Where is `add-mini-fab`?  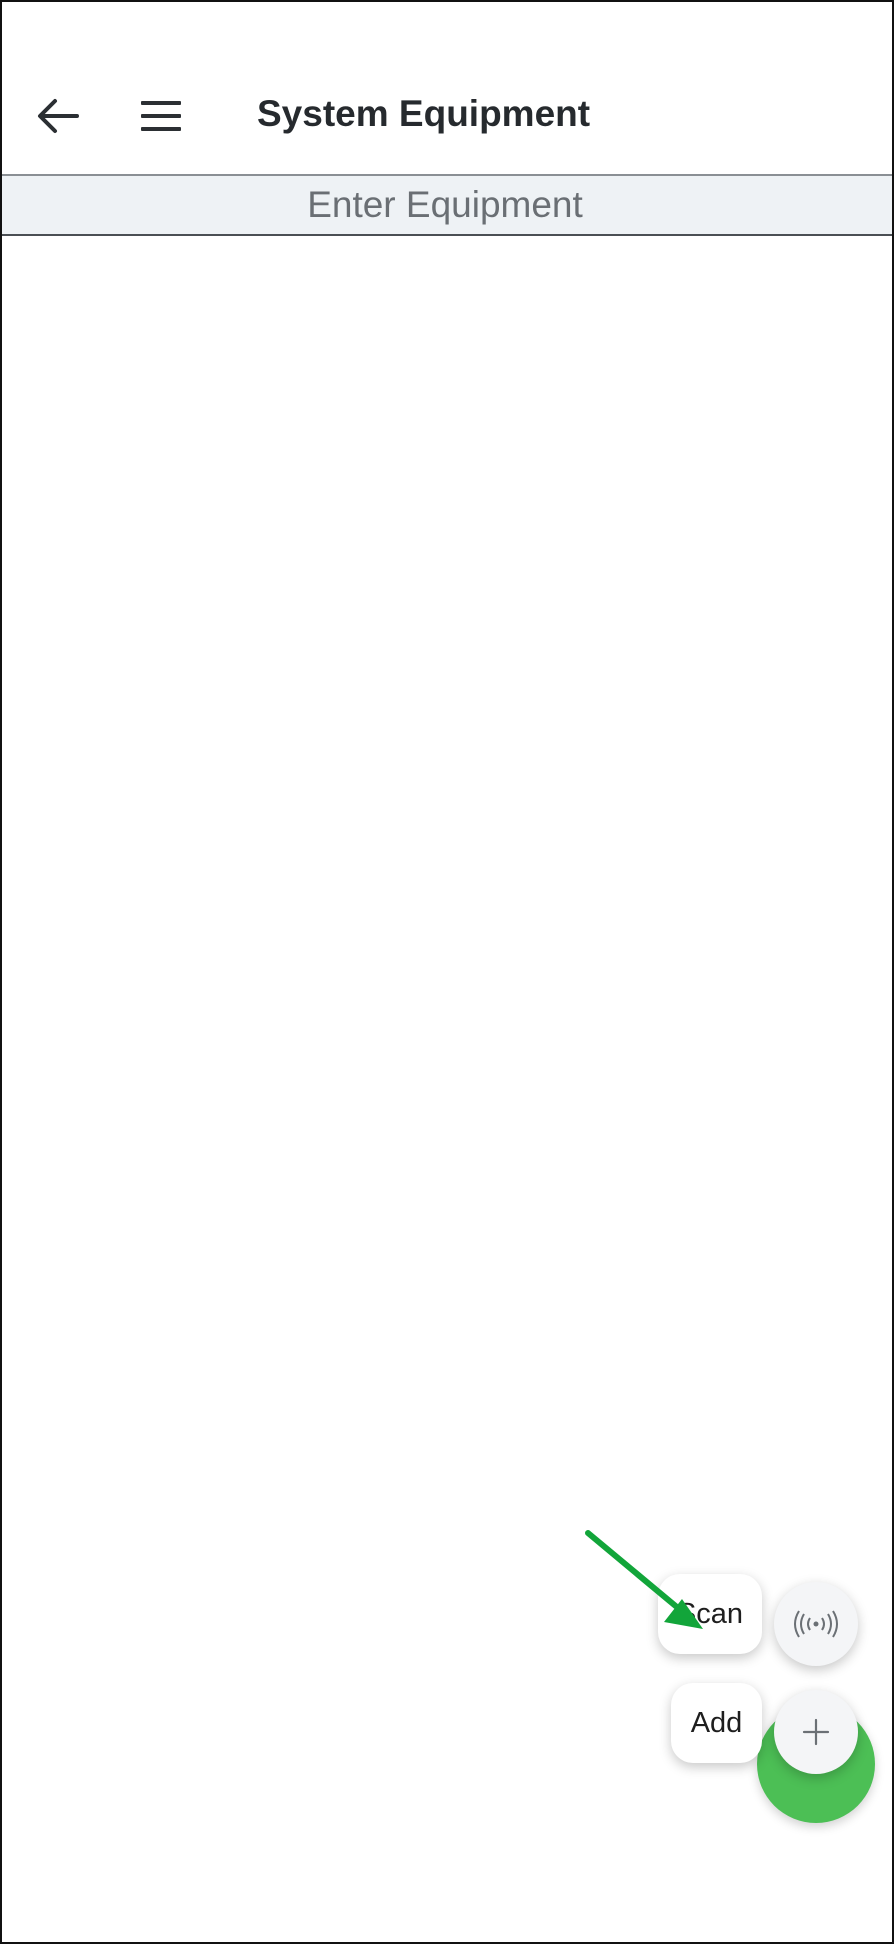
add-mini-fab is located at coordinates (816, 1732).